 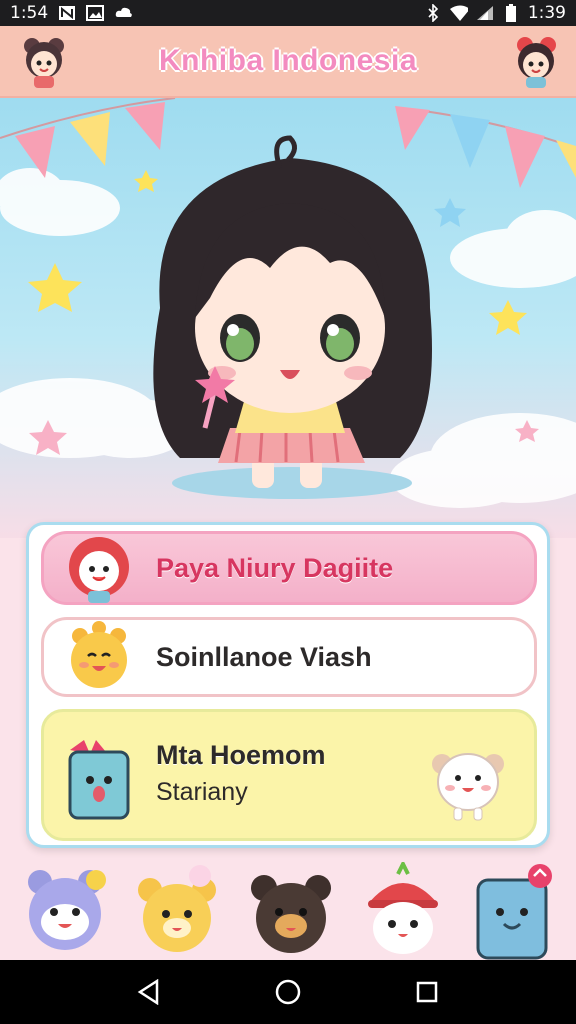 What do you see at coordinates (458, 13) in the screenshot?
I see `wifi-icon` at bounding box center [458, 13].